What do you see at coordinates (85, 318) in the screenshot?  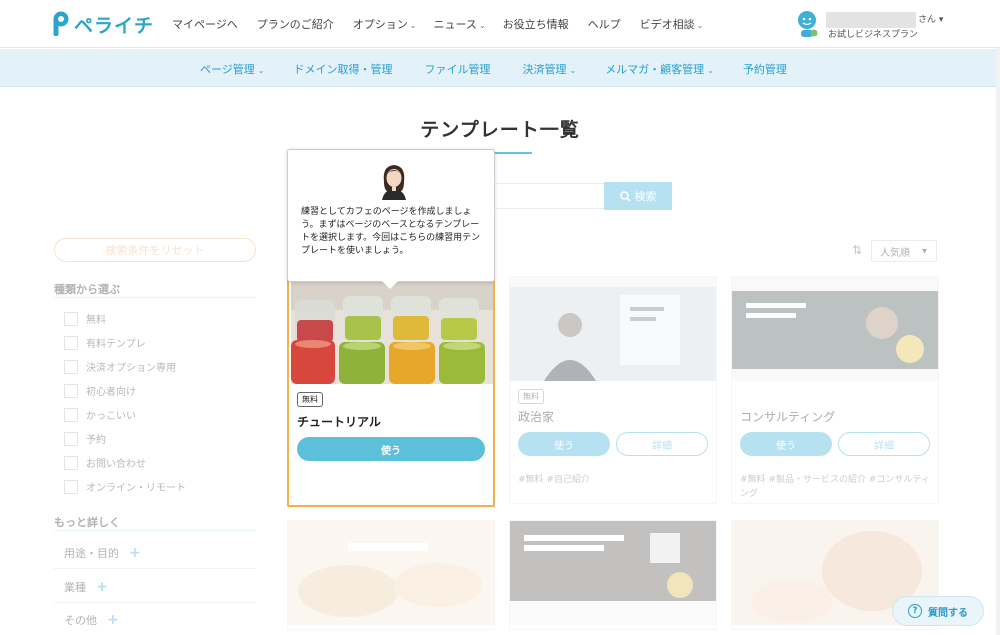 I see `filter-free: 無料` at bounding box center [85, 318].